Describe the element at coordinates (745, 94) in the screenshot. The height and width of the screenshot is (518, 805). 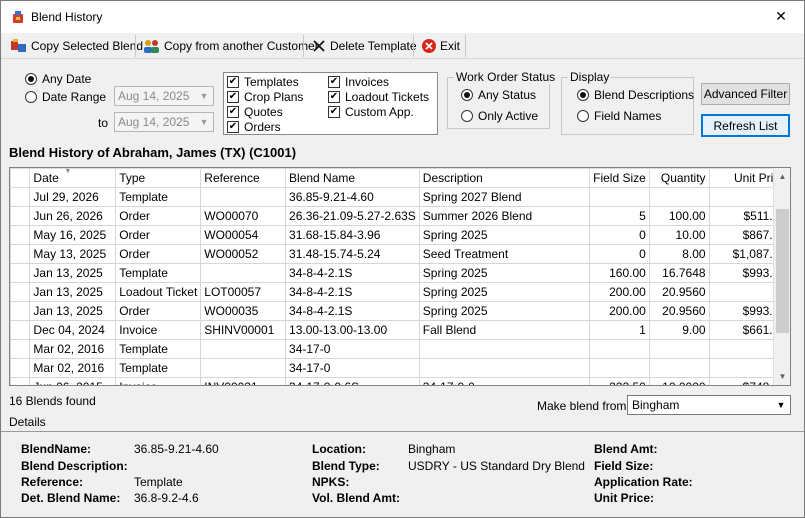
I see `advanced-filter-button: Advanced Filter` at that location.